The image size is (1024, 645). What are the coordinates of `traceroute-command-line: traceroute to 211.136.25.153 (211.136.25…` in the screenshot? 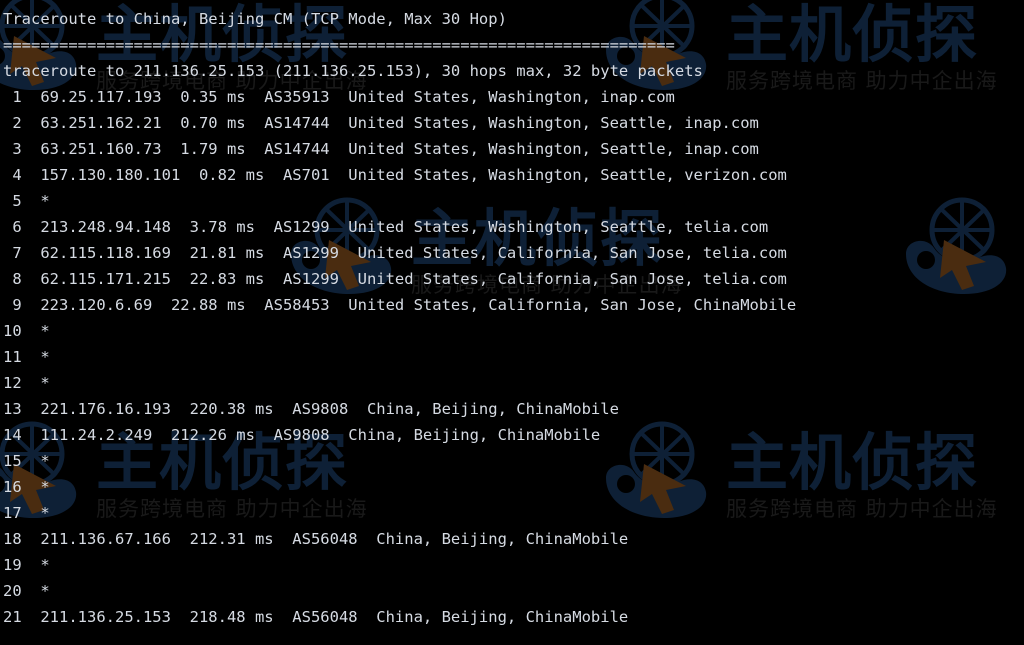 It's located at (353, 71).